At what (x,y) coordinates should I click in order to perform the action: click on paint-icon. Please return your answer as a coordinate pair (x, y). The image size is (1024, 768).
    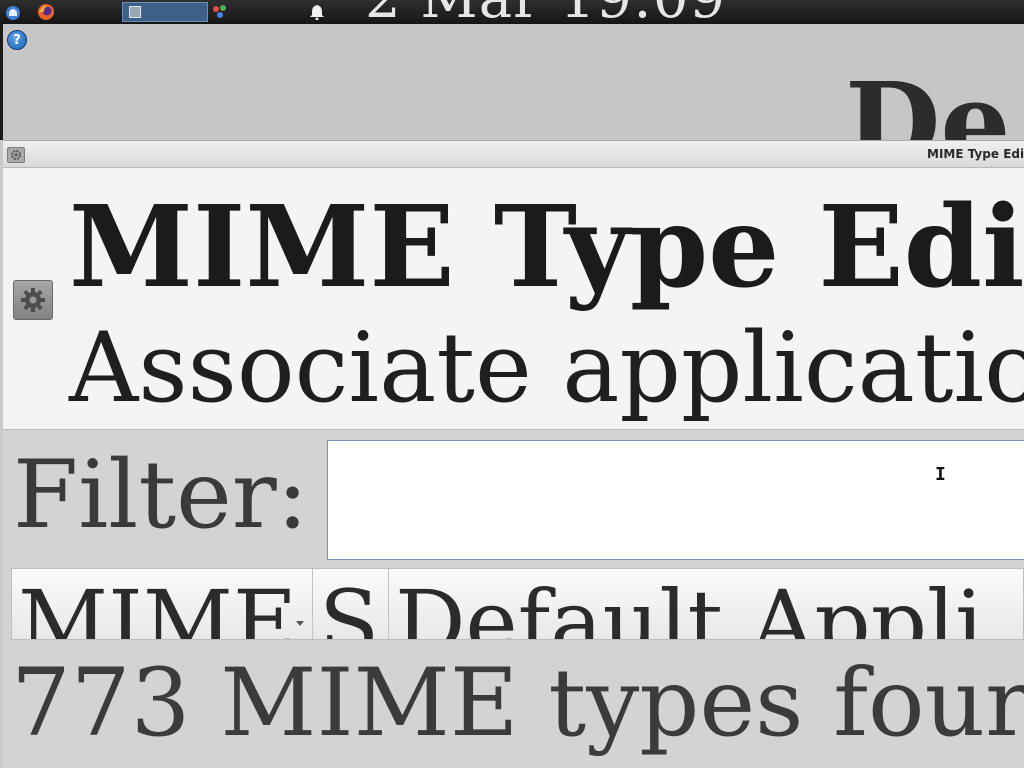
    Looking at the image, I should click on (220, 12).